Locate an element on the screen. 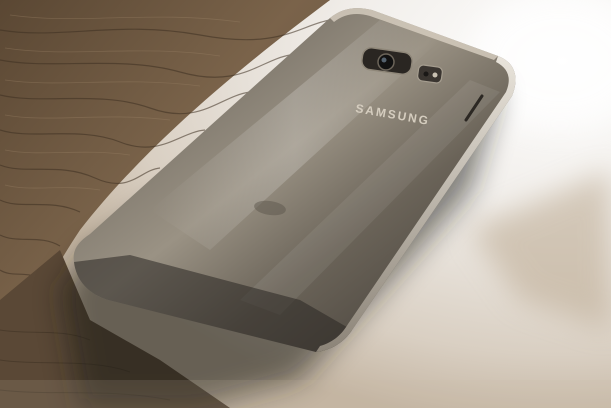 The height and width of the screenshot is (408, 611). camera-lens-icon is located at coordinates (386, 62).